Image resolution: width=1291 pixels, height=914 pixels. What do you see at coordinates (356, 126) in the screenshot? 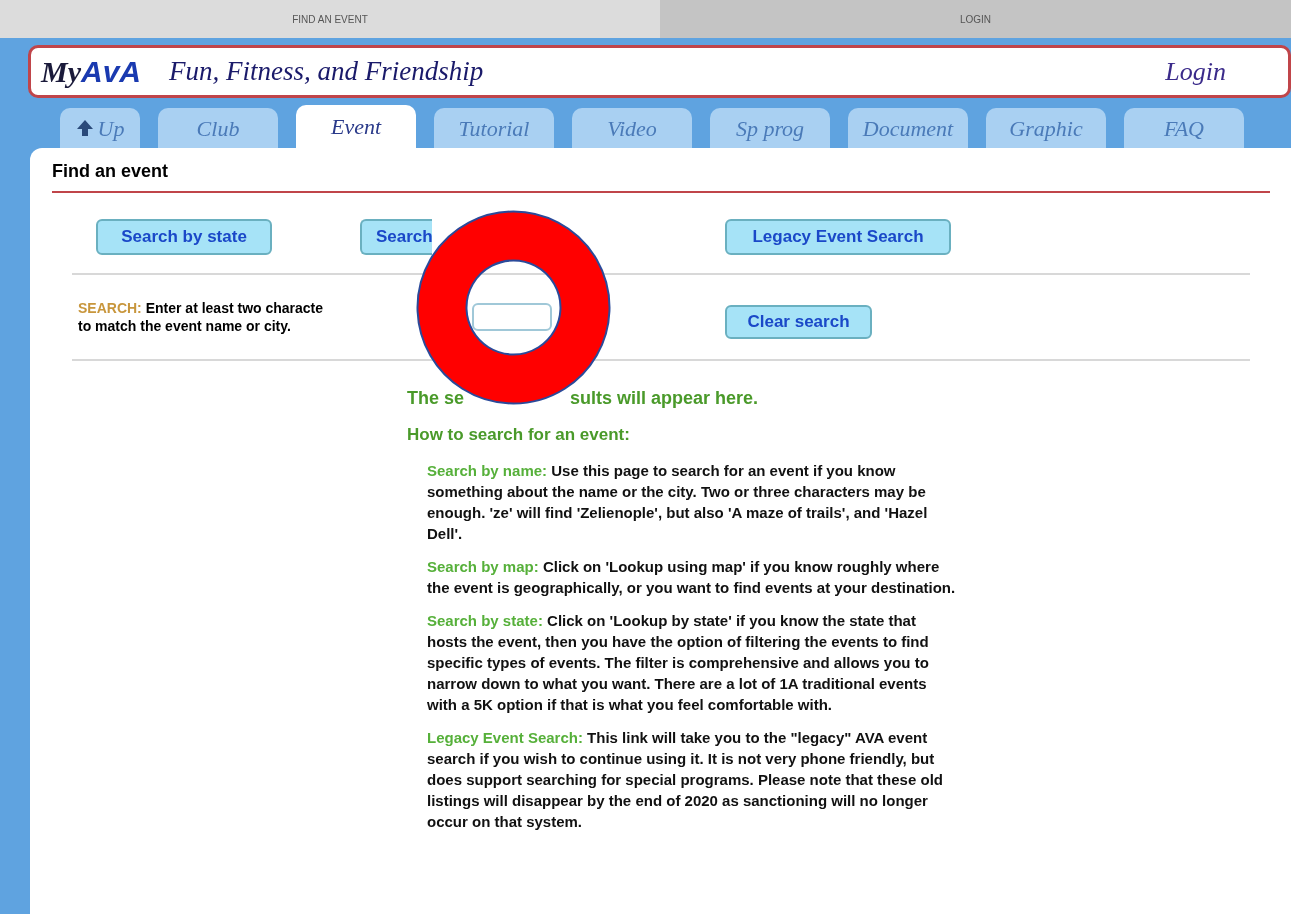
I see `nav-tab: Event` at bounding box center [356, 126].